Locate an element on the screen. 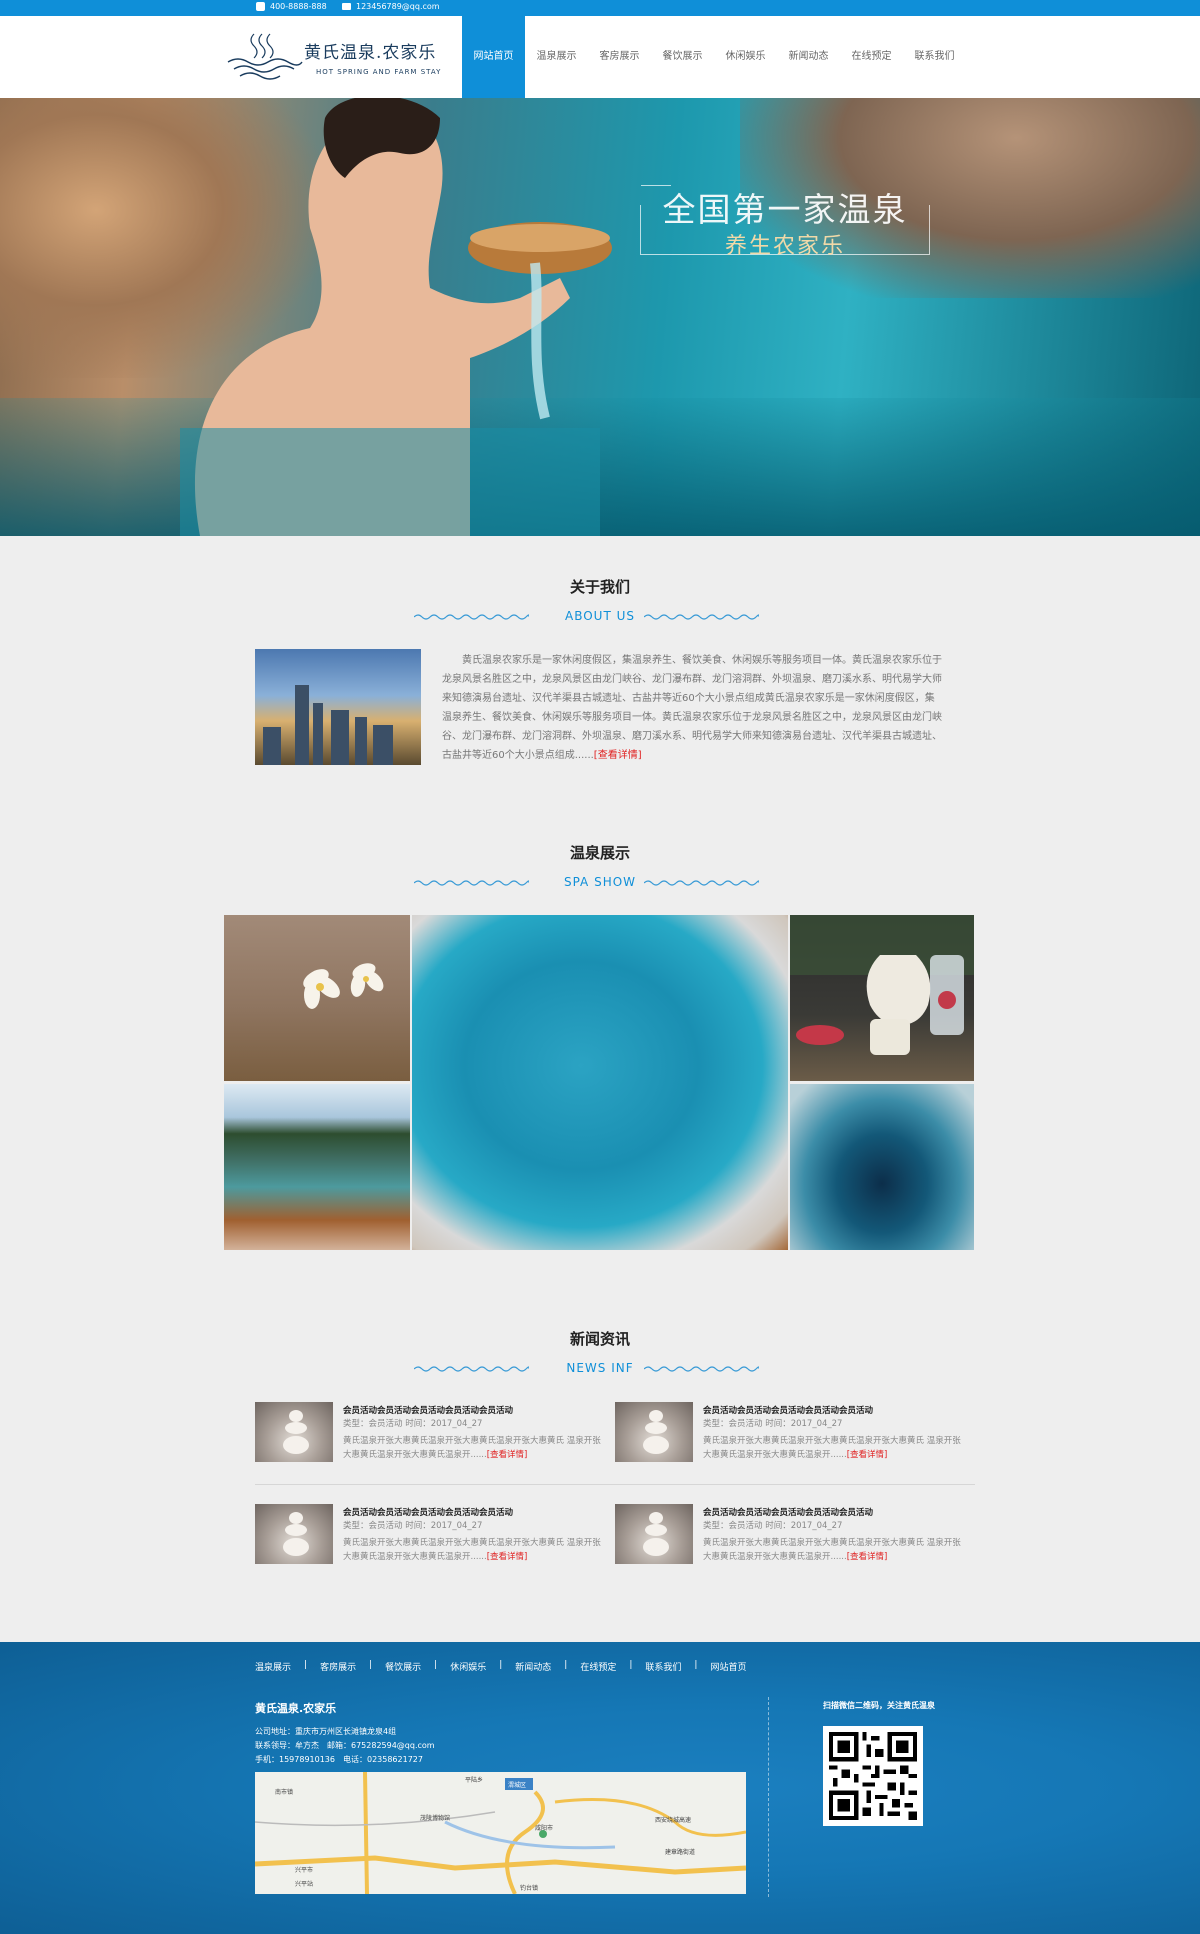 This screenshot has width=1200, height=1934. map-label: 钓台镇 is located at coordinates (529, 1888).